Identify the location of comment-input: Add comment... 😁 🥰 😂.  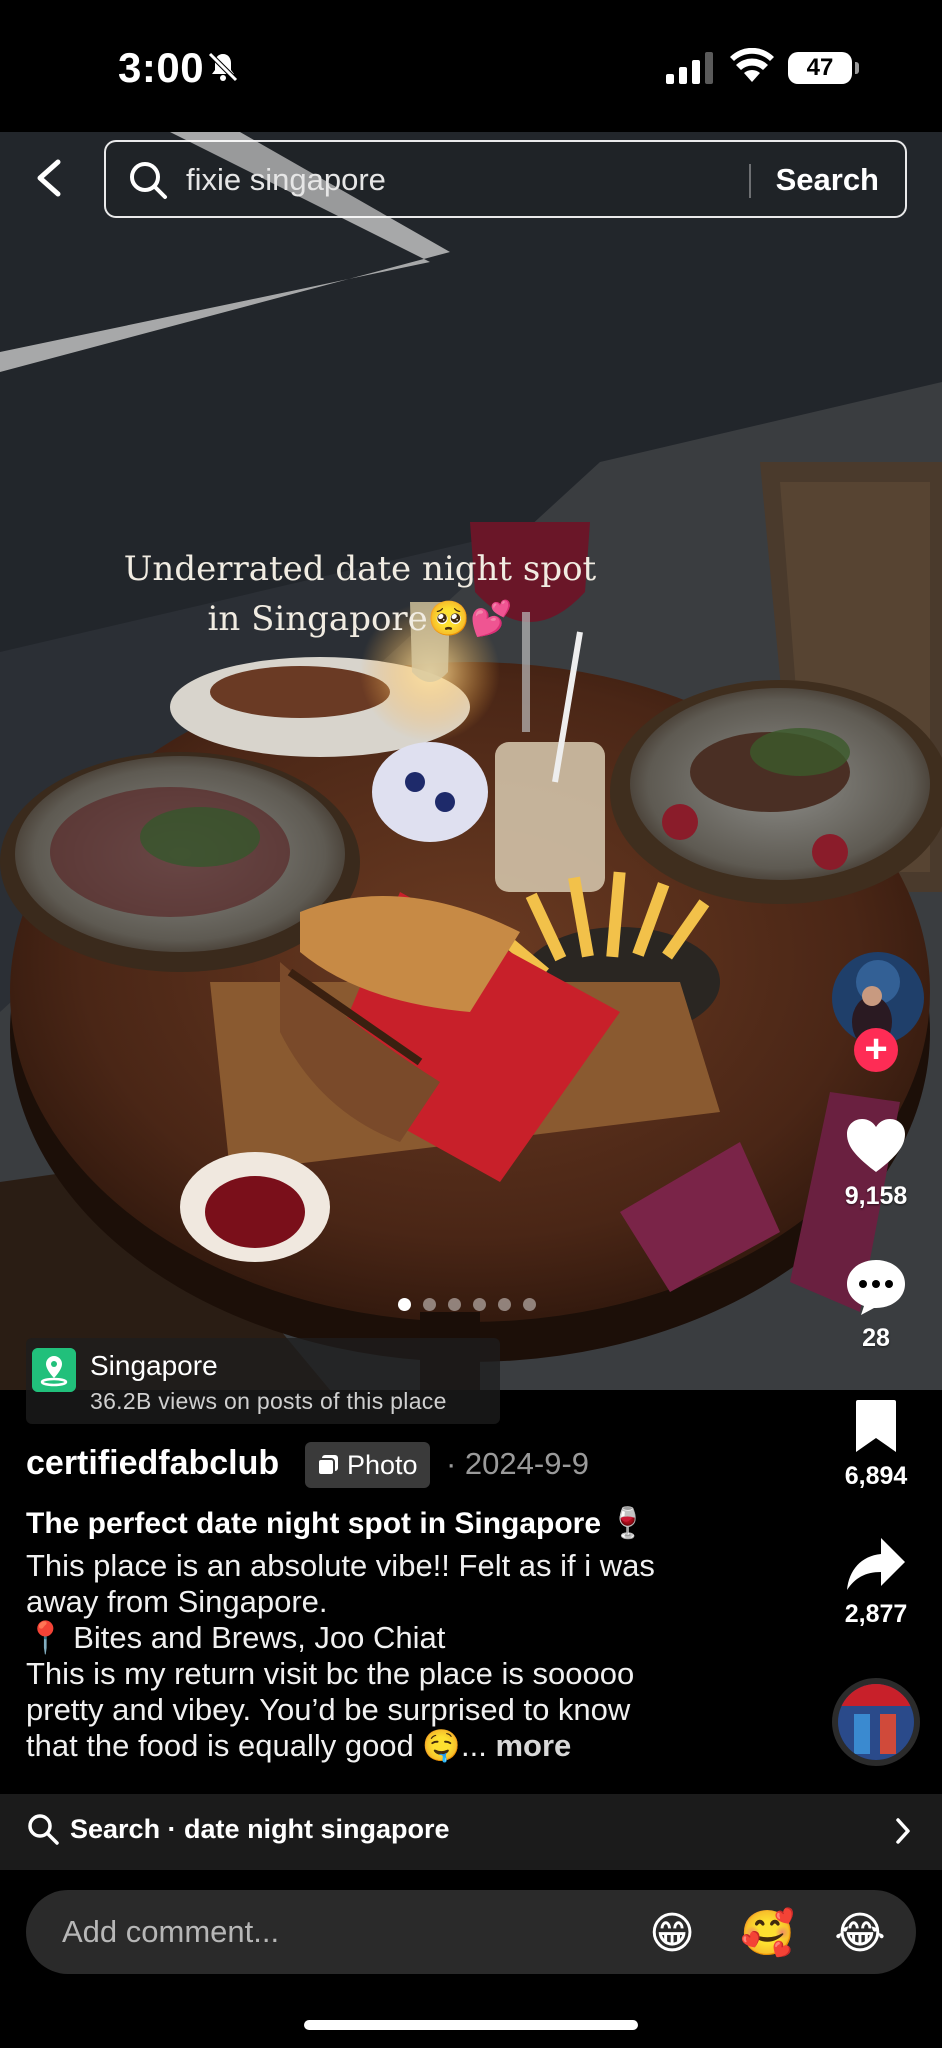
(471, 1932).